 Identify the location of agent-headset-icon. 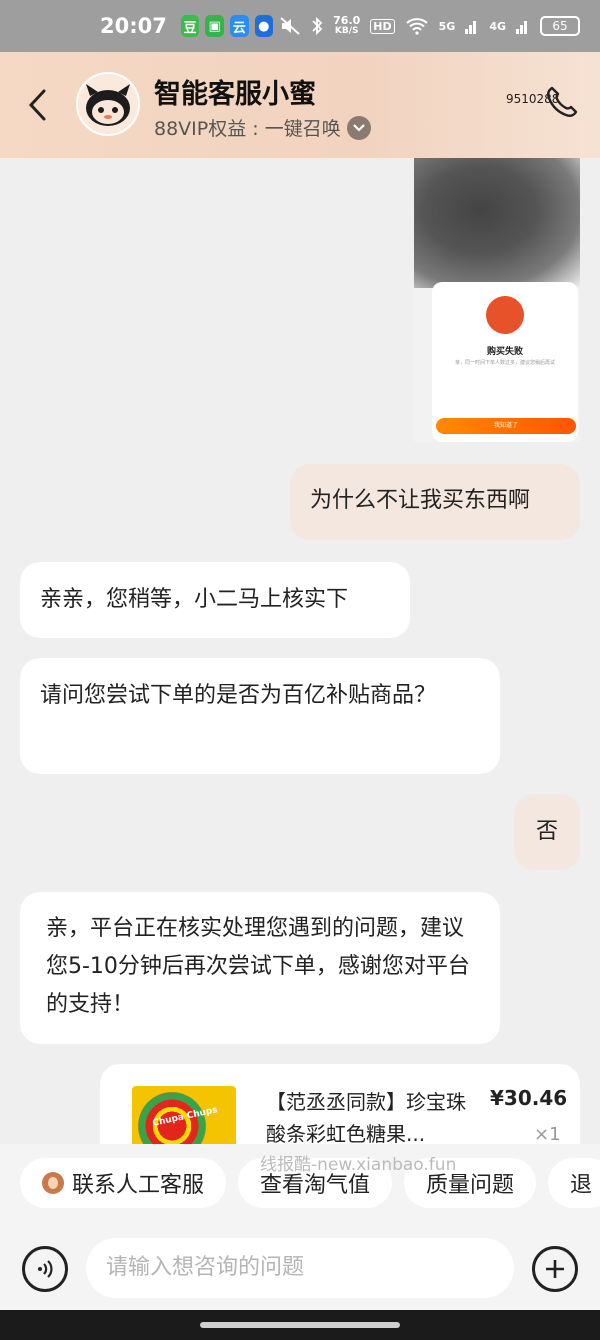
(53, 1183).